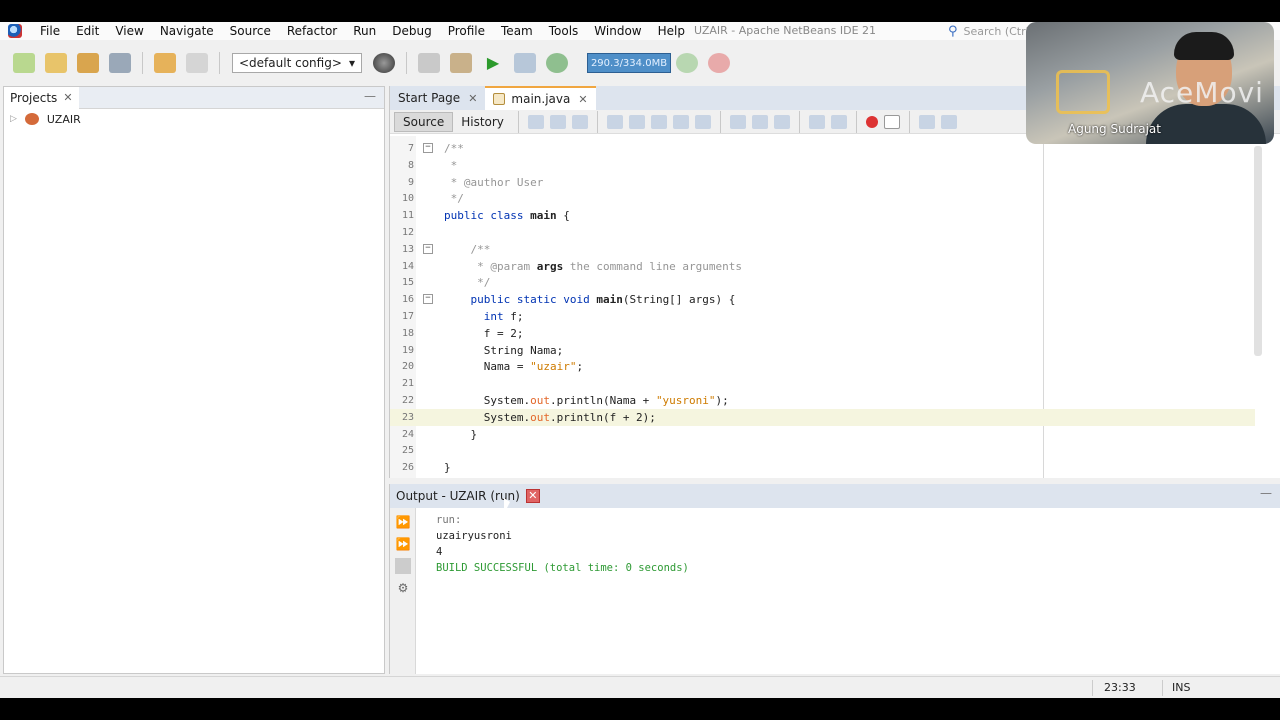 This screenshot has width=1280, height=720. What do you see at coordinates (429, 63) in the screenshot?
I see `build-hammer-icon` at bounding box center [429, 63].